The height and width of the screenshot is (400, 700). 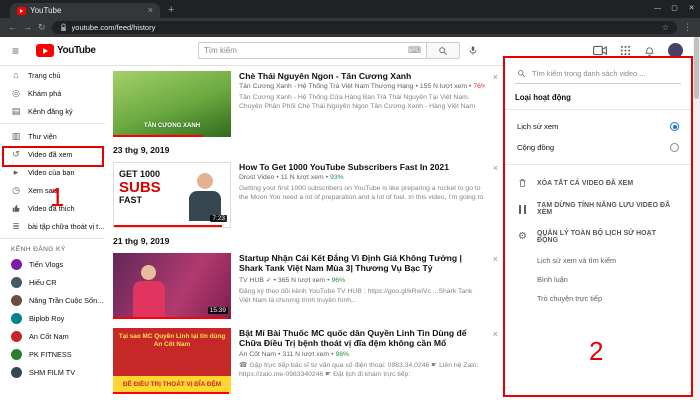 What do you see at coordinates (141, 150) in the screenshot?
I see `date-header: 23 thg 9, 2019` at bounding box center [141, 150].